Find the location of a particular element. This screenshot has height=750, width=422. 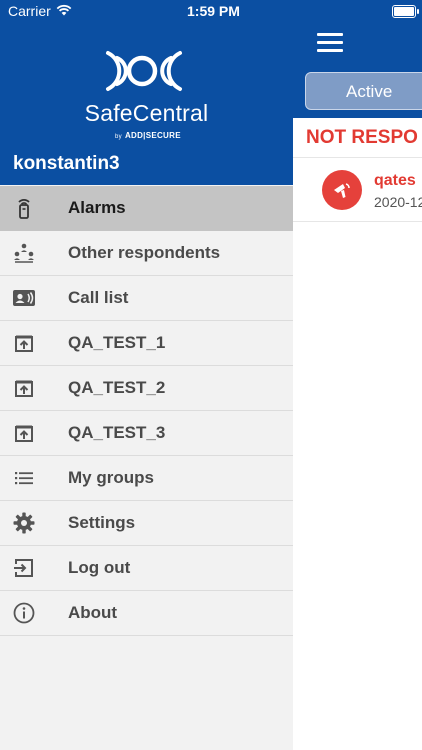

username: konstantin3 is located at coordinates (66, 163).